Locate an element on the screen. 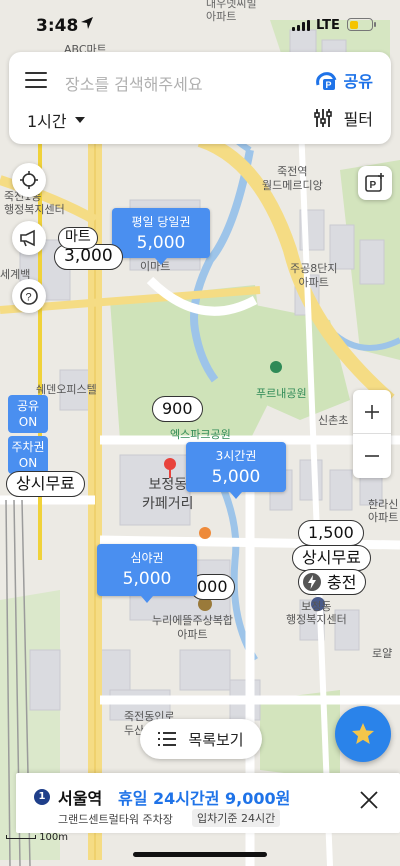 The width and height of the screenshot is (400, 866). map-label-sinchoncho: 신촌초 is located at coordinates (333, 420).